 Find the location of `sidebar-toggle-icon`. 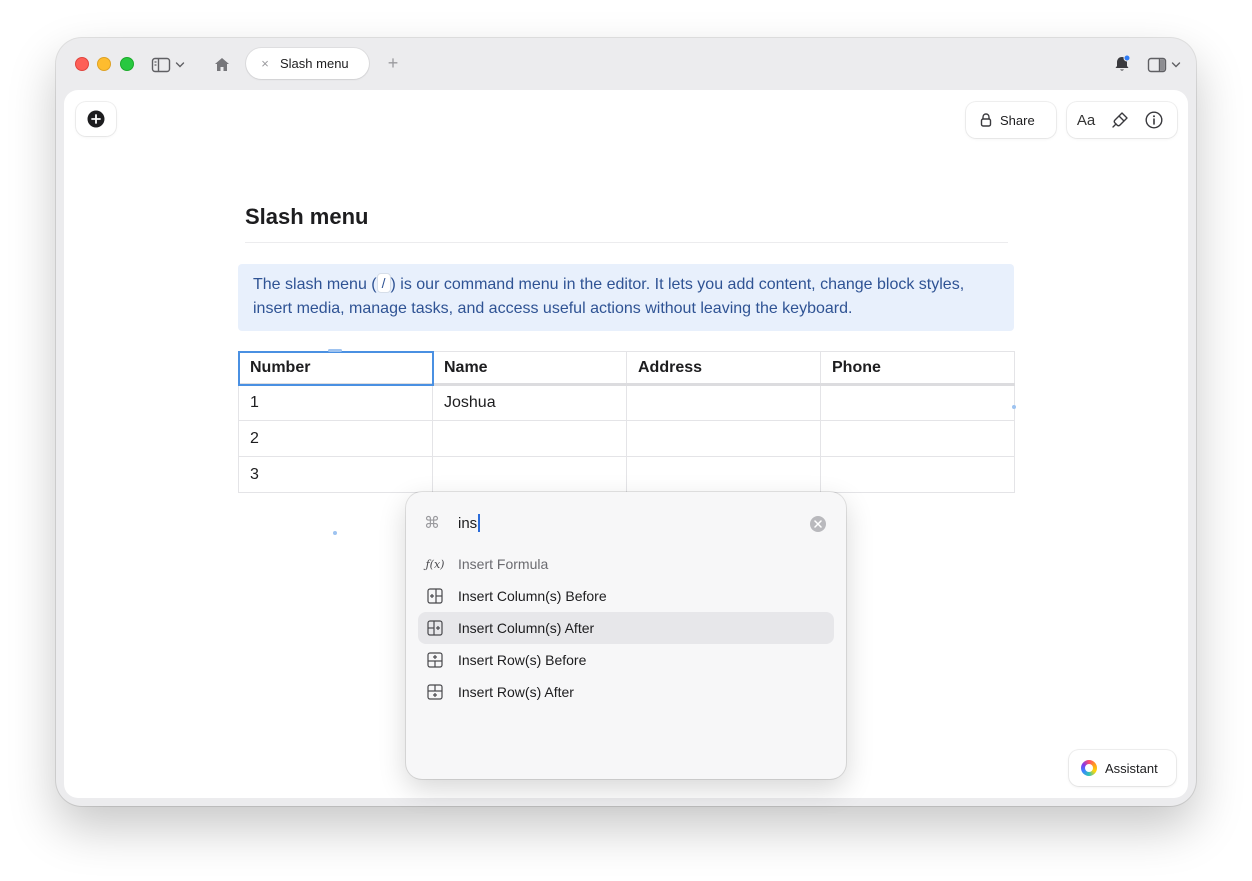

sidebar-toggle-icon is located at coordinates (161, 65).